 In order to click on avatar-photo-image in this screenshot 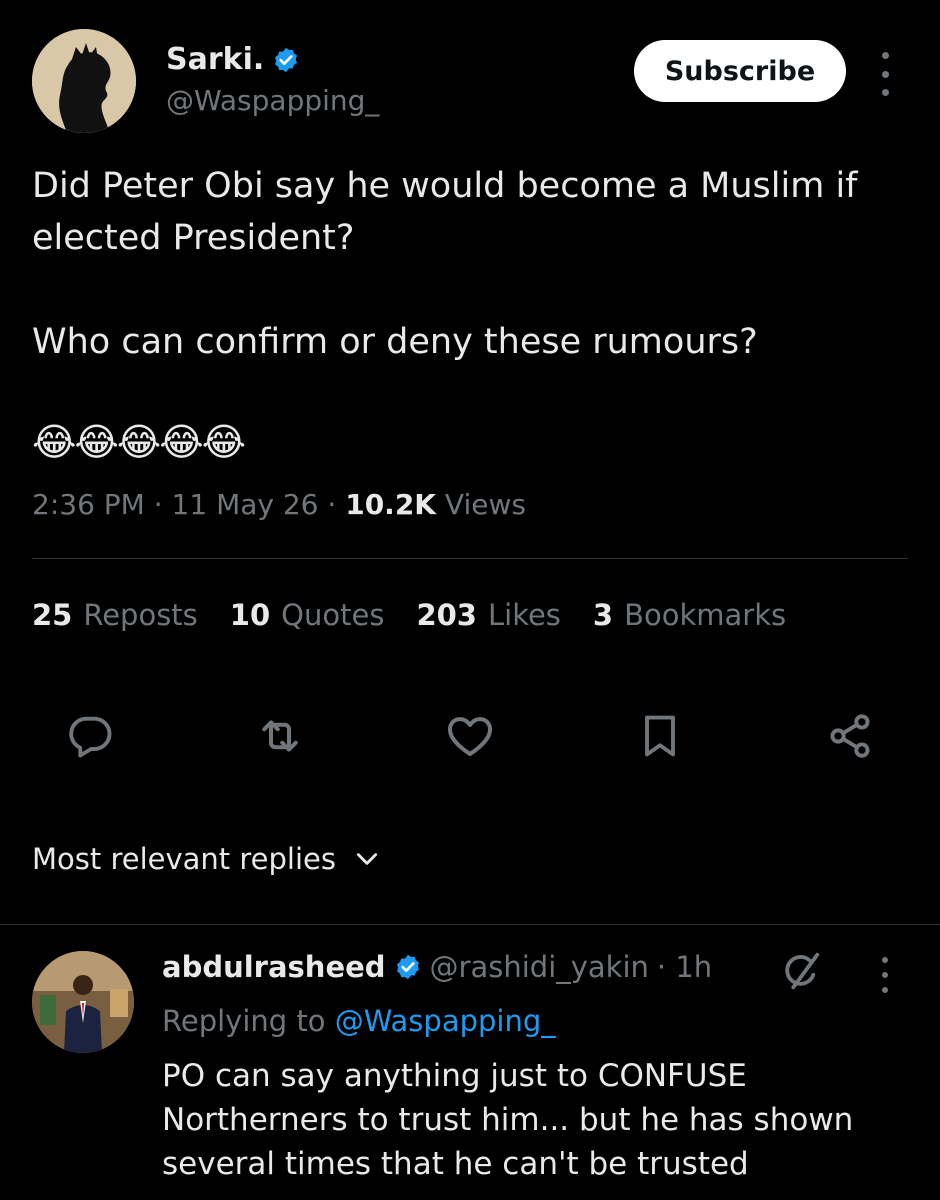, I will do `click(83, 1002)`.